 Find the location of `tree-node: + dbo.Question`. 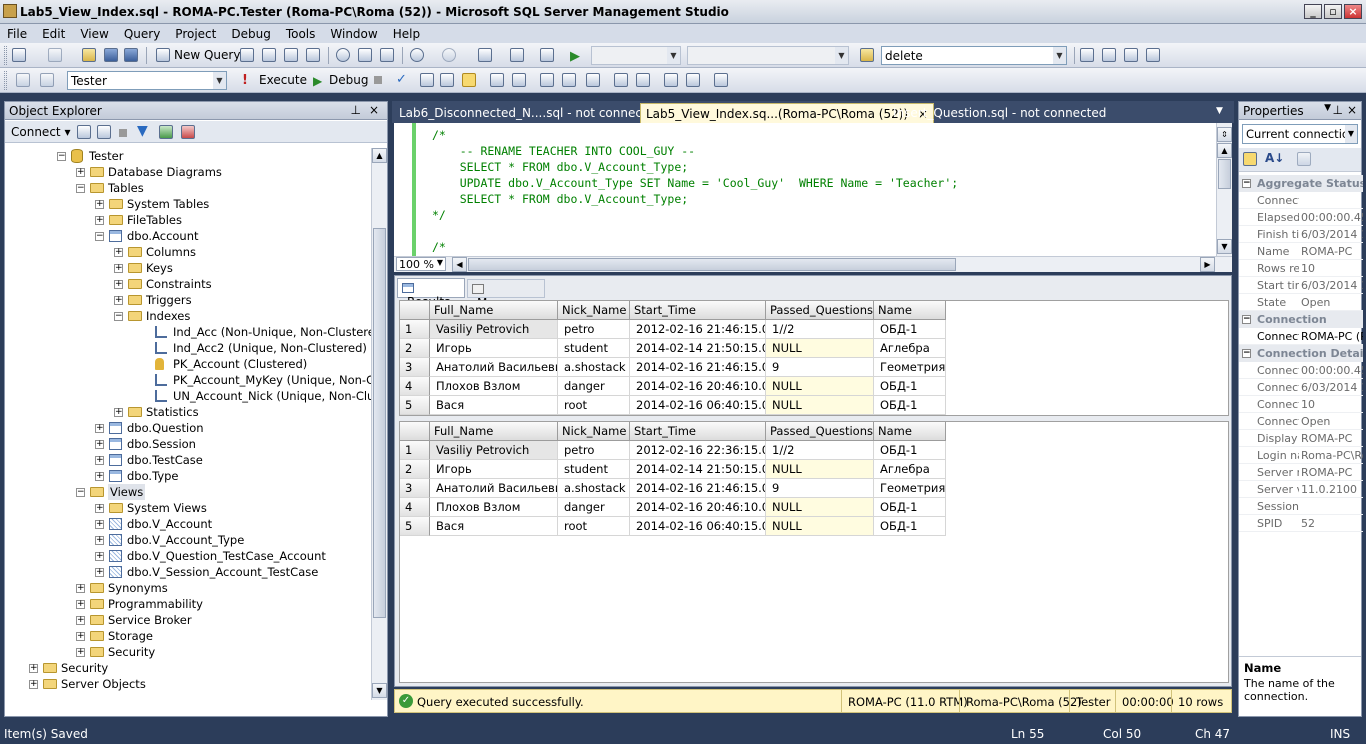

tree-node: + dbo.Question is located at coordinates (188, 428).